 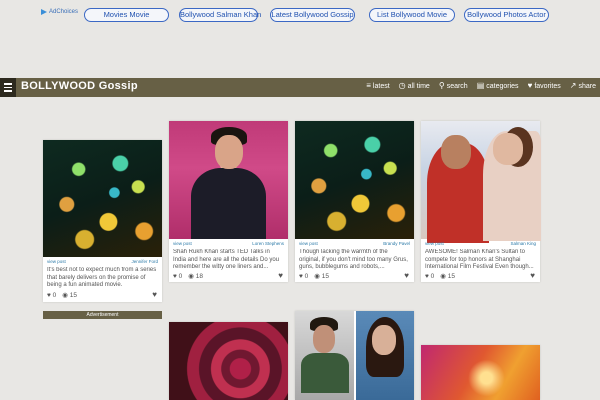 I want to click on nav-share: ↗ share, so click(x=583, y=86).